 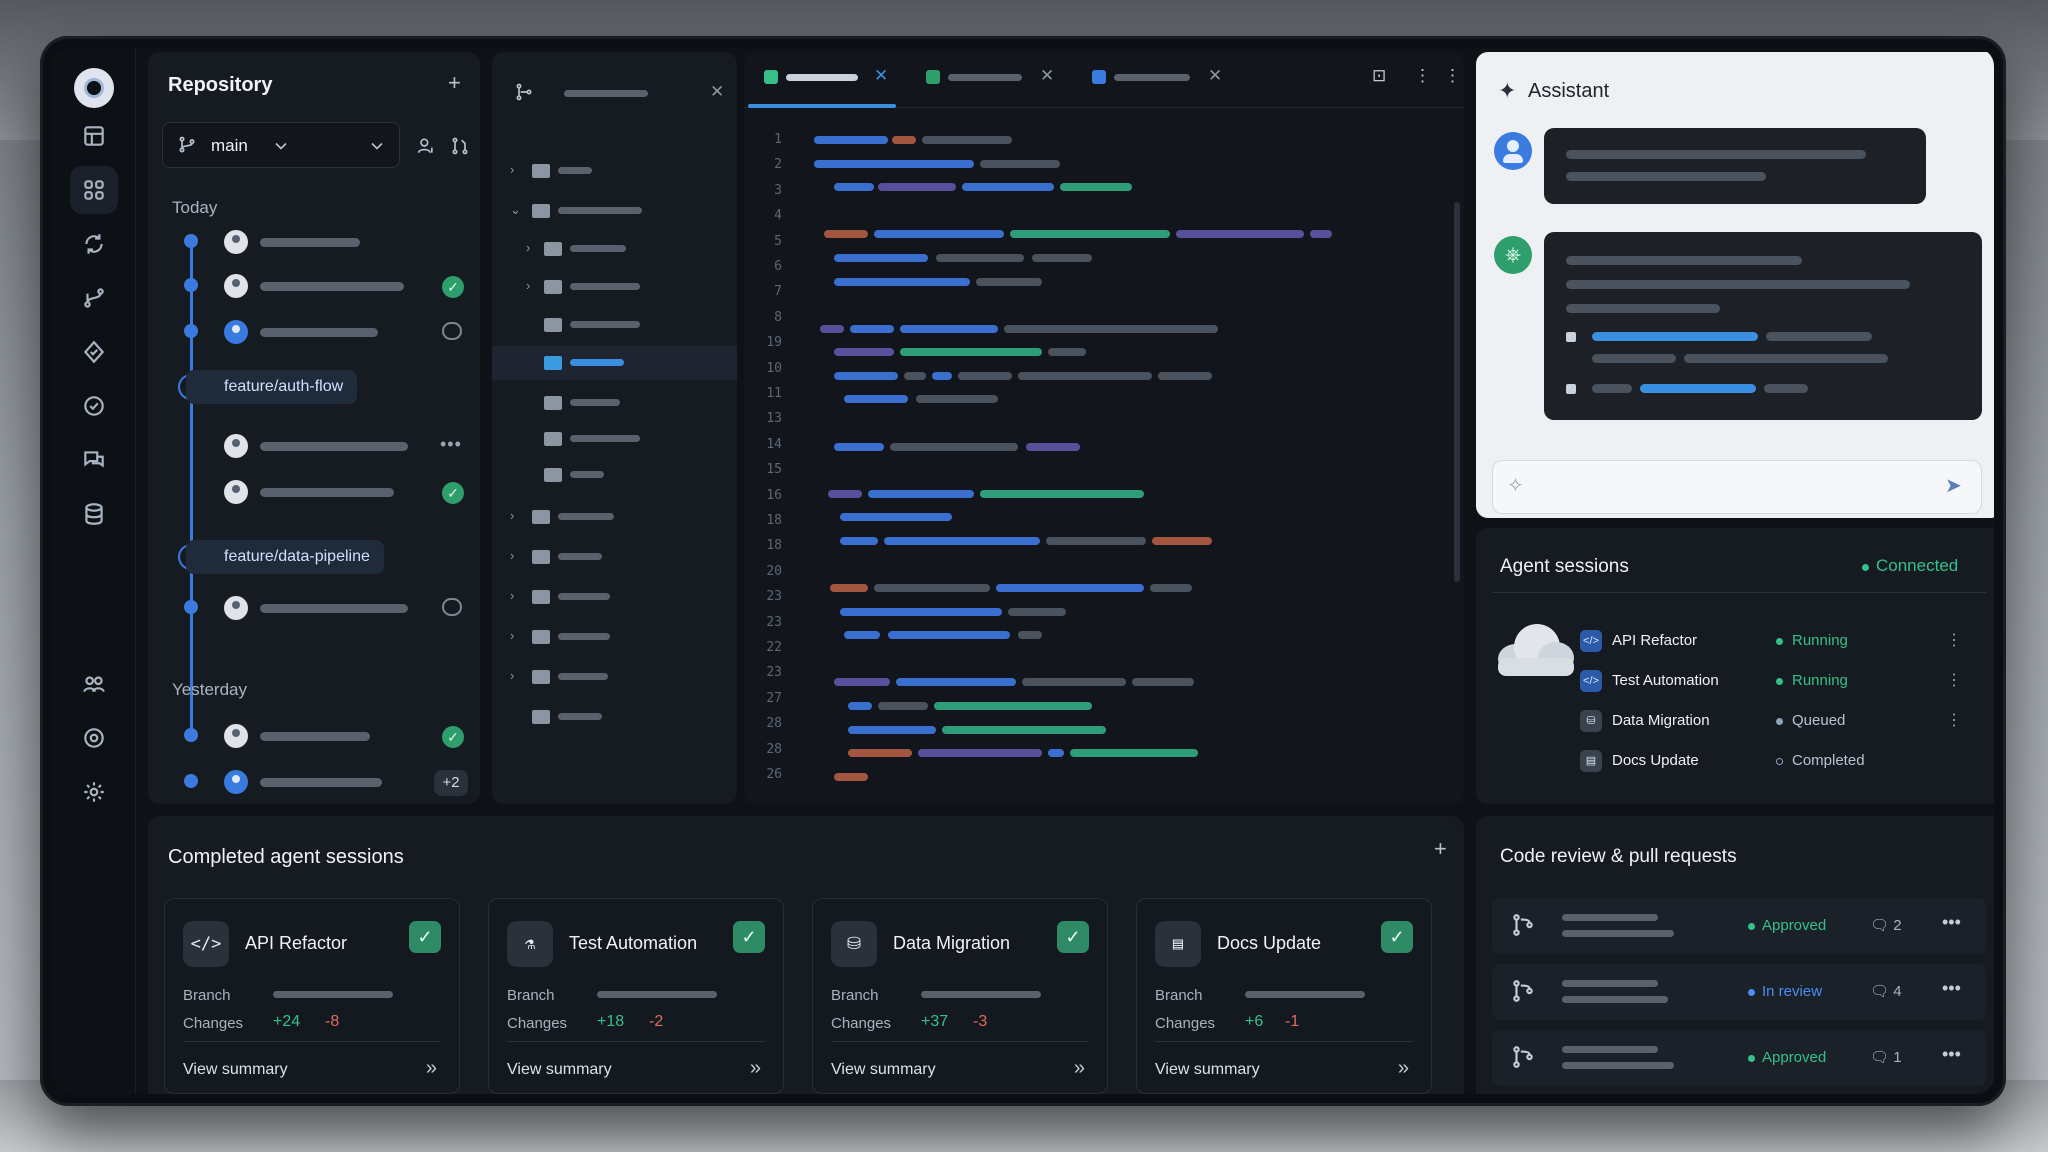 I want to click on chat-icon, so click(x=94, y=460).